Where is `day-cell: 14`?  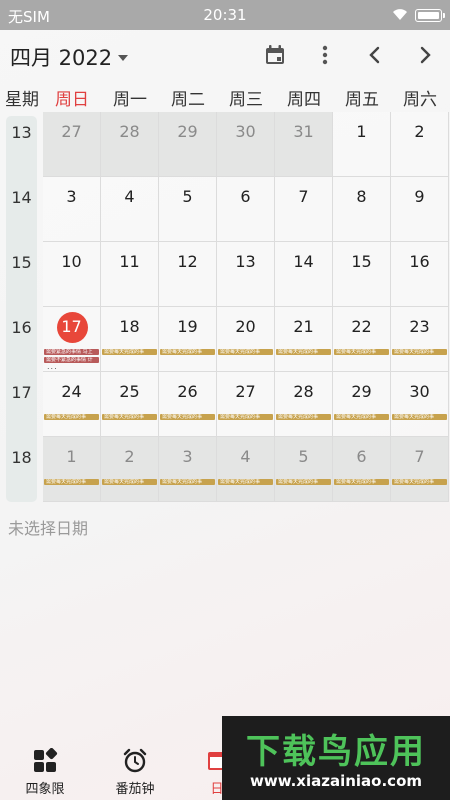
day-cell: 14 is located at coordinates (304, 274).